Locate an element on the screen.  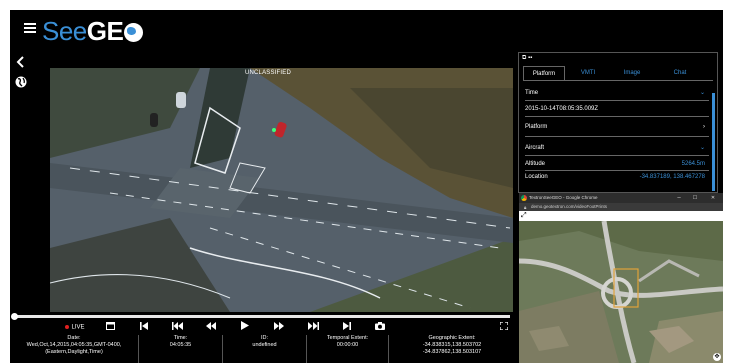
chevron-right-icon: › is located at coordinates (704, 127).